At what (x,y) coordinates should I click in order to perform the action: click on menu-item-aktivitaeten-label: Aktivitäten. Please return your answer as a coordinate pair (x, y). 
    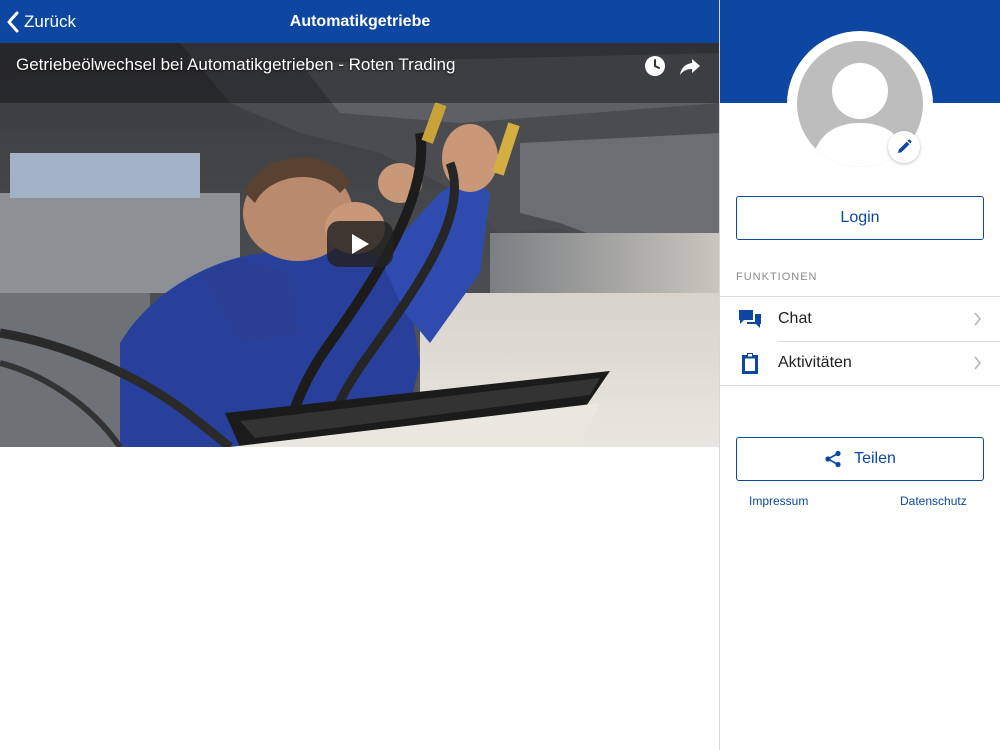
    Looking at the image, I should click on (815, 362).